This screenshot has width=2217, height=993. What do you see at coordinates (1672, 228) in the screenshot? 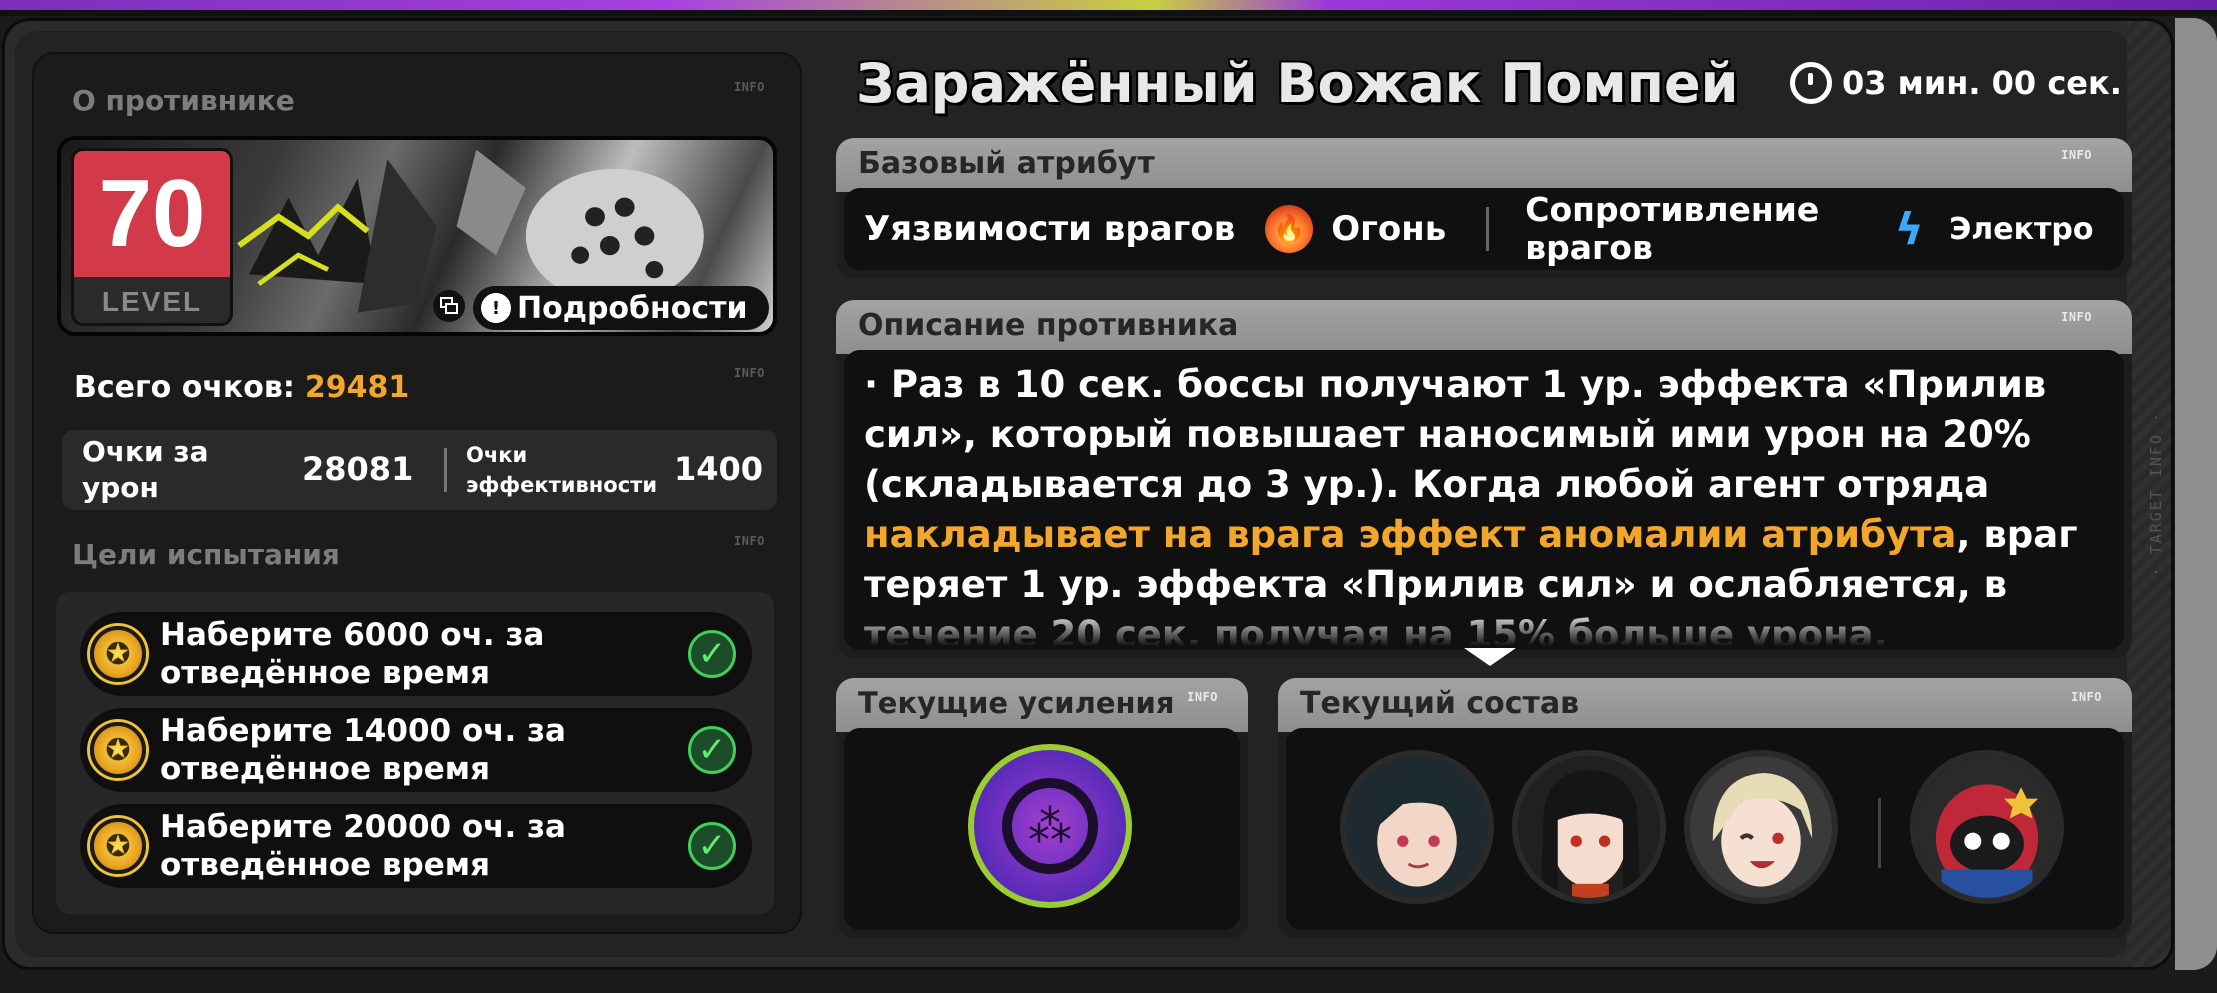
I see `resistance-label: Сопротивление врагов` at bounding box center [1672, 228].